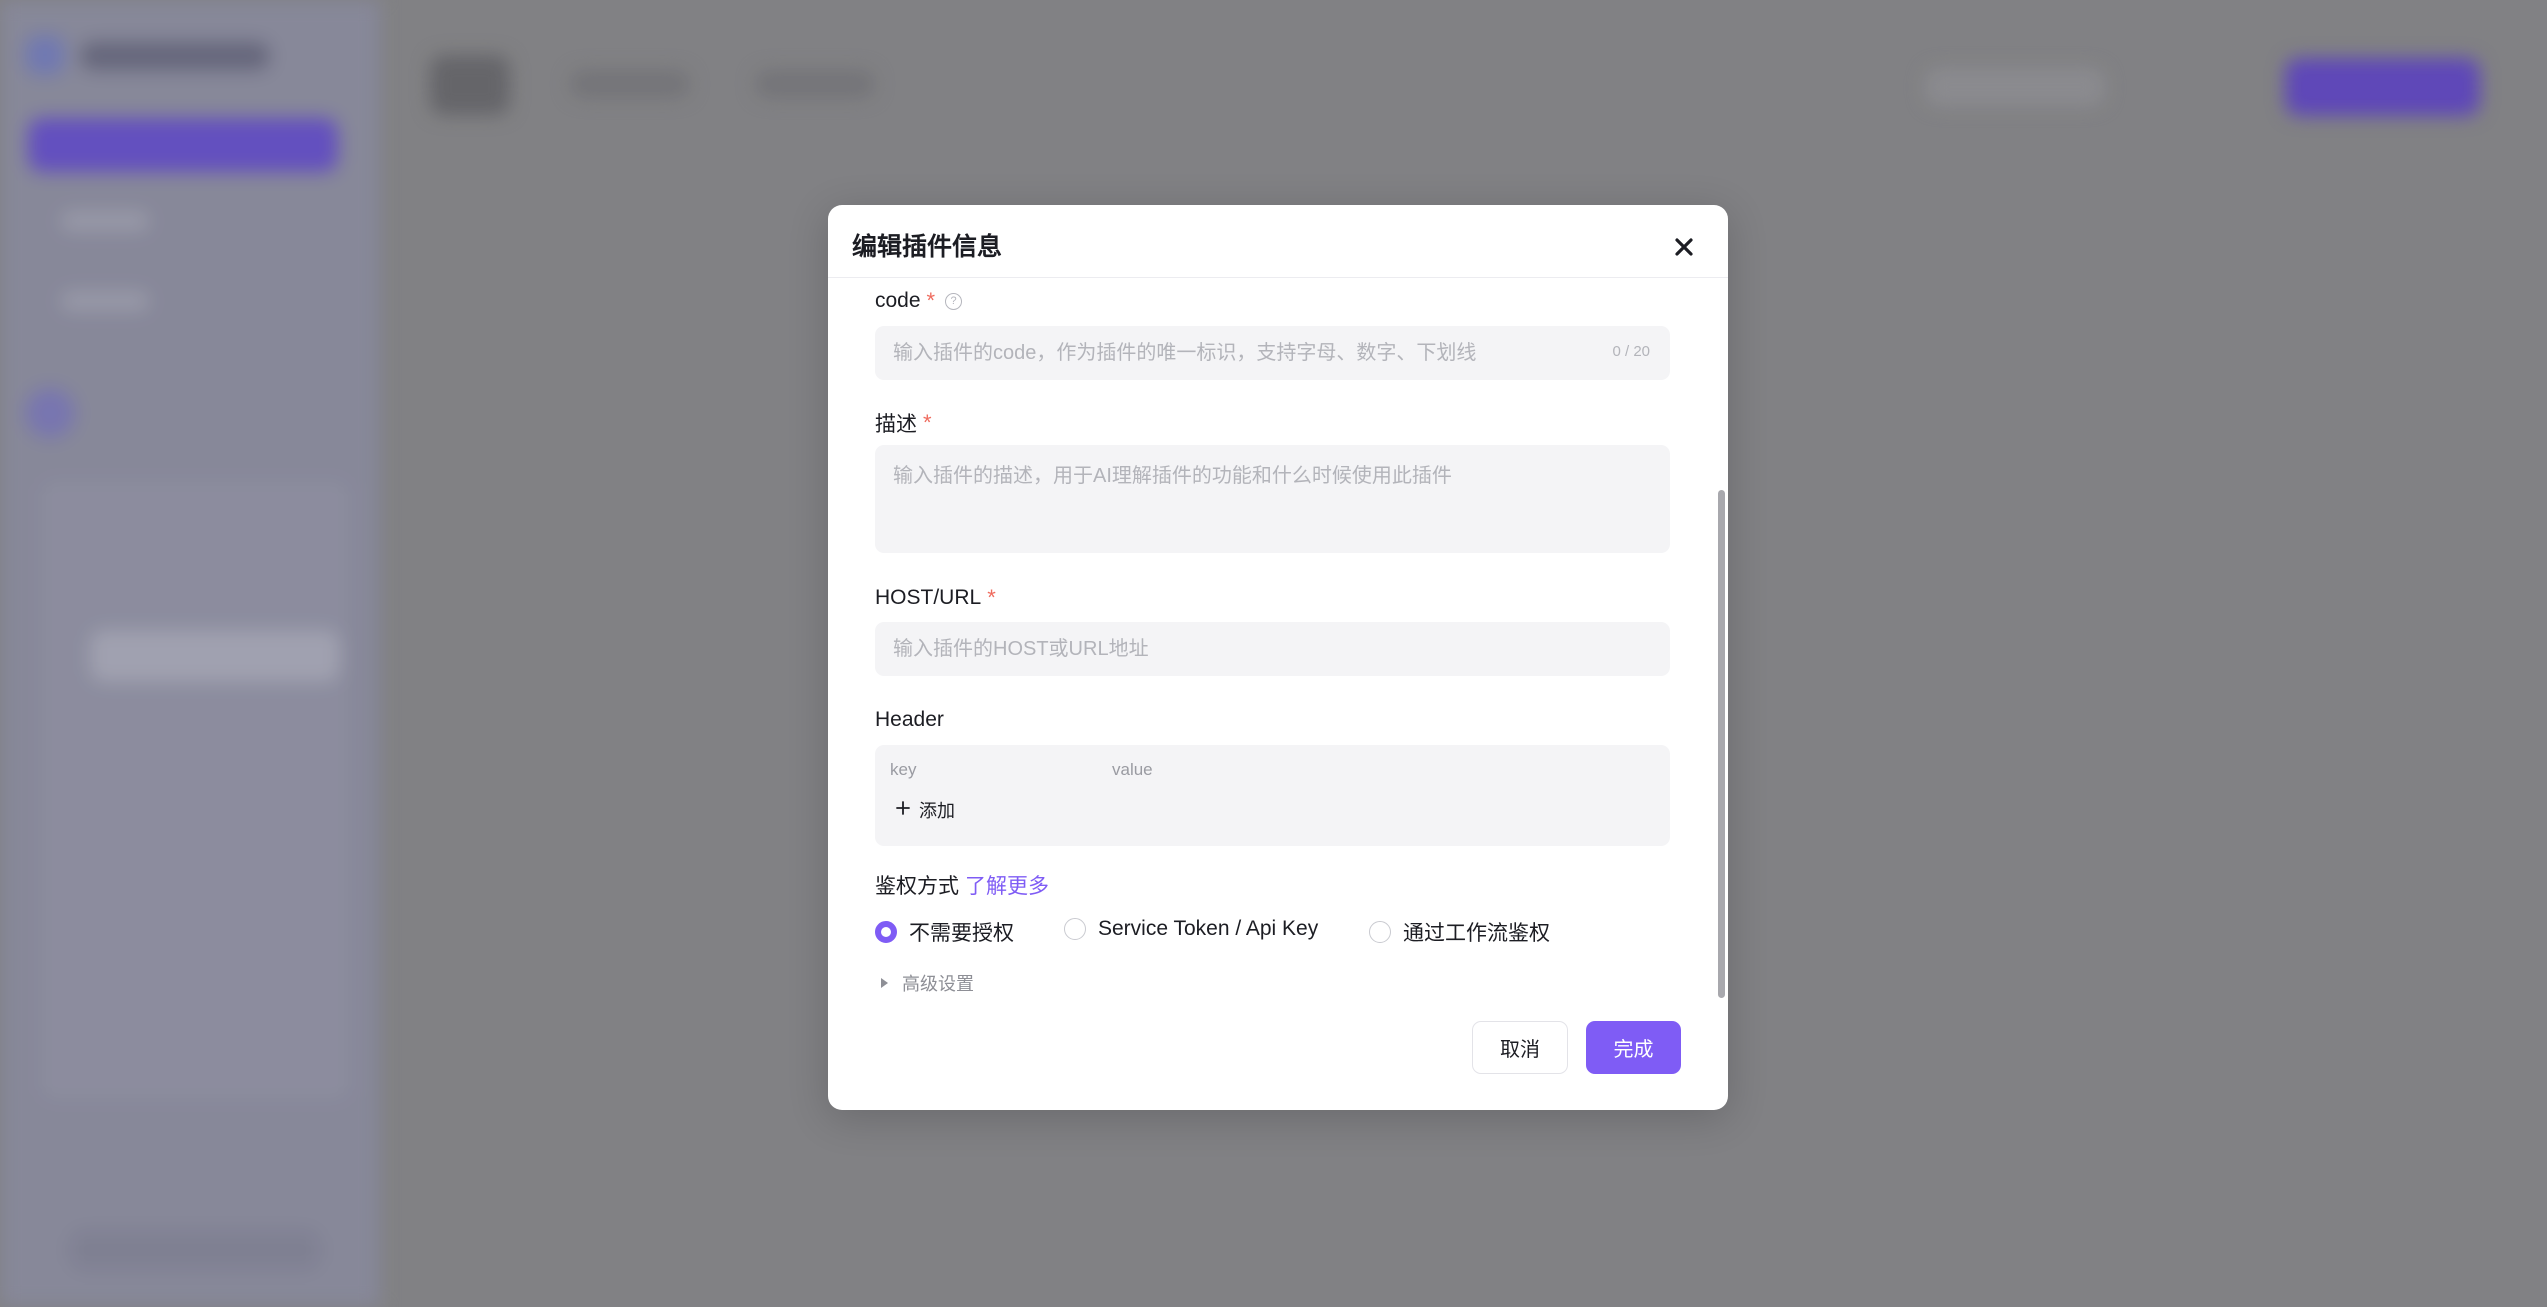 The image size is (2547, 1307). Describe the element at coordinates (938, 984) in the screenshot. I see `advanced-settings-label: 高级设置` at that location.